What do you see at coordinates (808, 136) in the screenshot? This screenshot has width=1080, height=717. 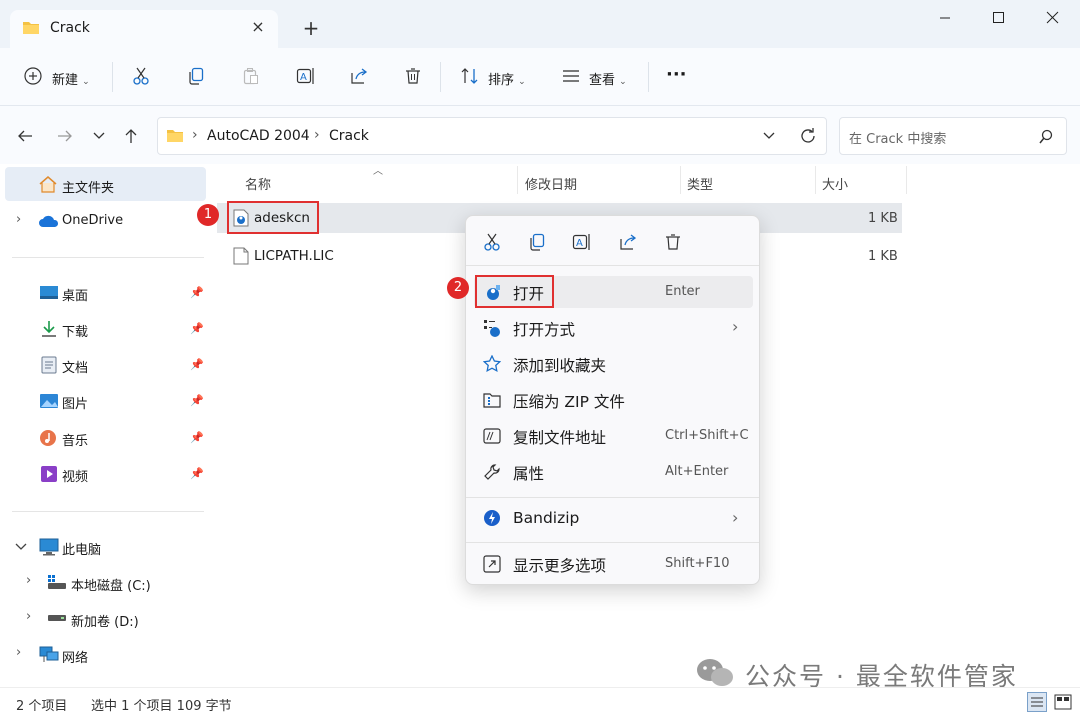 I see `refresh-icon` at bounding box center [808, 136].